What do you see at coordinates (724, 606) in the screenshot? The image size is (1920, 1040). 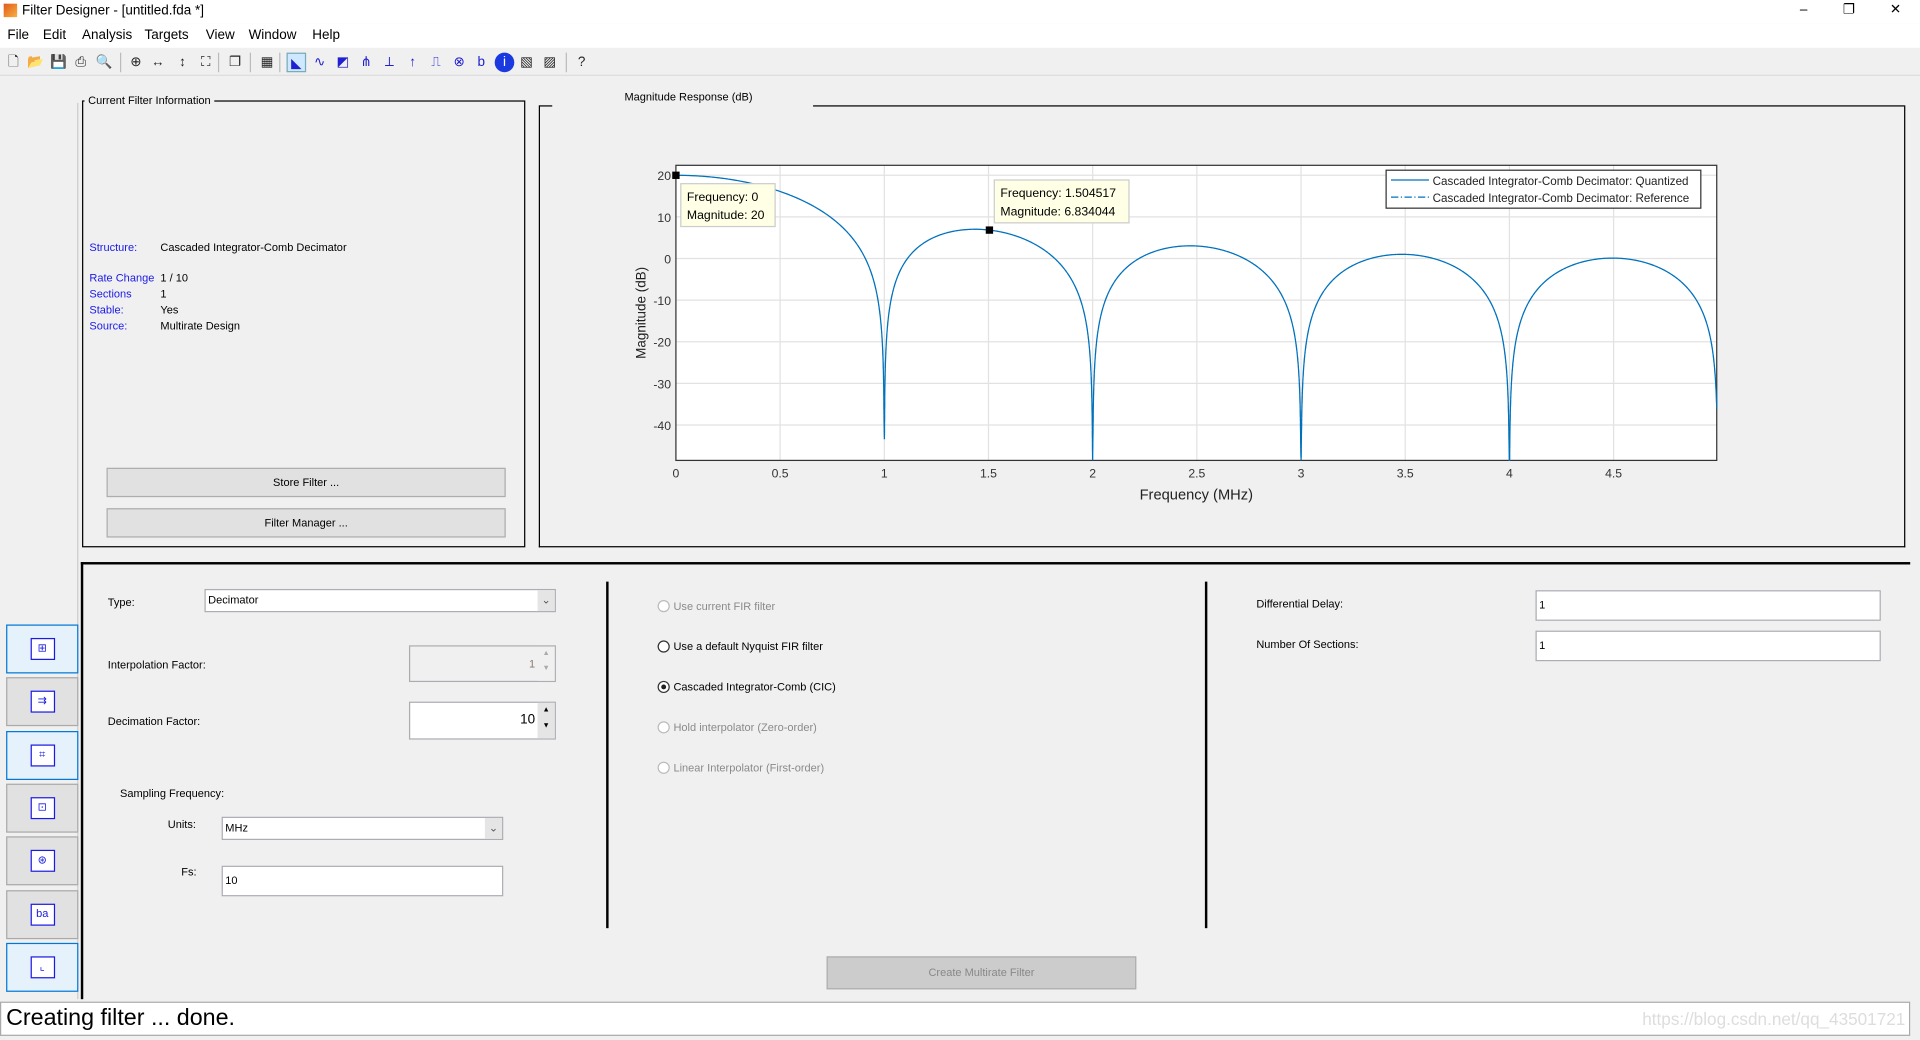 I see `radio-label: Use current FIR filter` at bounding box center [724, 606].